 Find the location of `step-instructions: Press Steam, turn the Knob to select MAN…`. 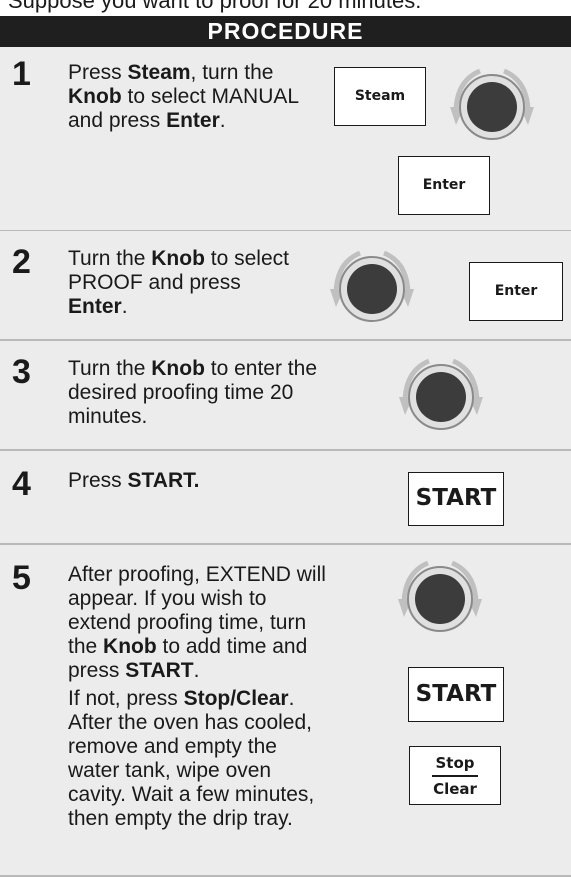

step-instructions: Press Steam, turn the Knob to select MAN… is located at coordinates (184, 96).